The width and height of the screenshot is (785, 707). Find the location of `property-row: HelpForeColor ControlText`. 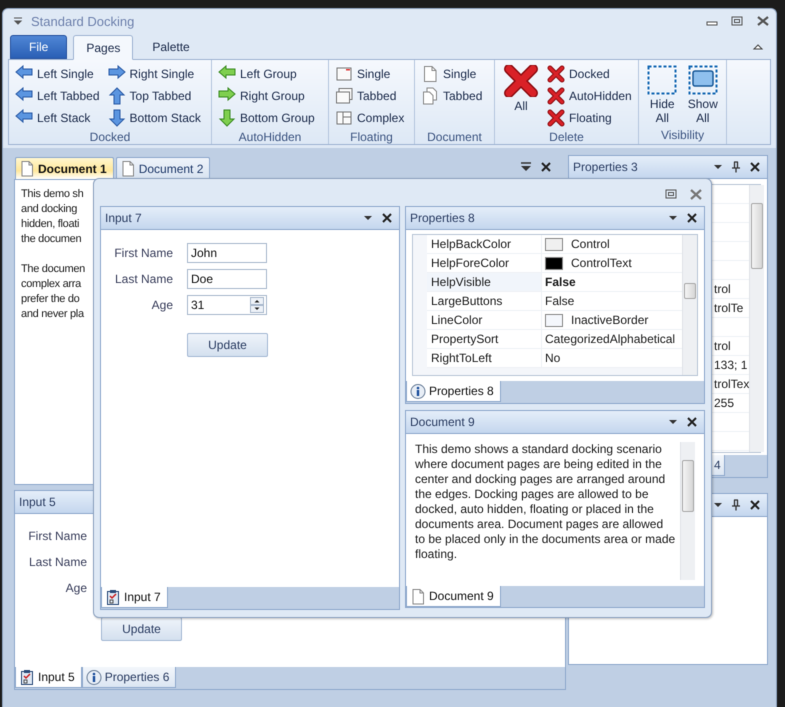

property-row: HelpForeColor ControlText is located at coordinates (554, 263).